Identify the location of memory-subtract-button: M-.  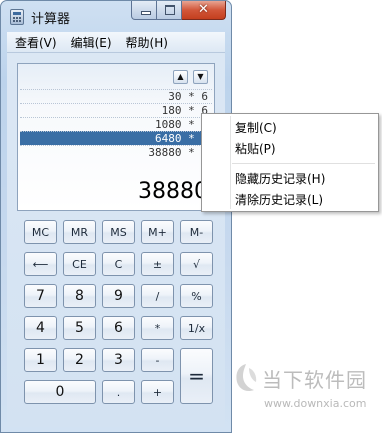
(196, 232).